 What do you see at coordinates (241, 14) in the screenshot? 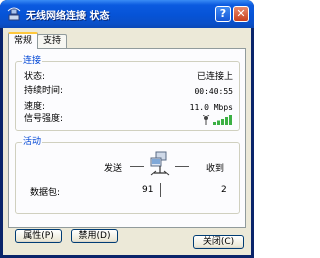
I see `close-window-button: ✕` at bounding box center [241, 14].